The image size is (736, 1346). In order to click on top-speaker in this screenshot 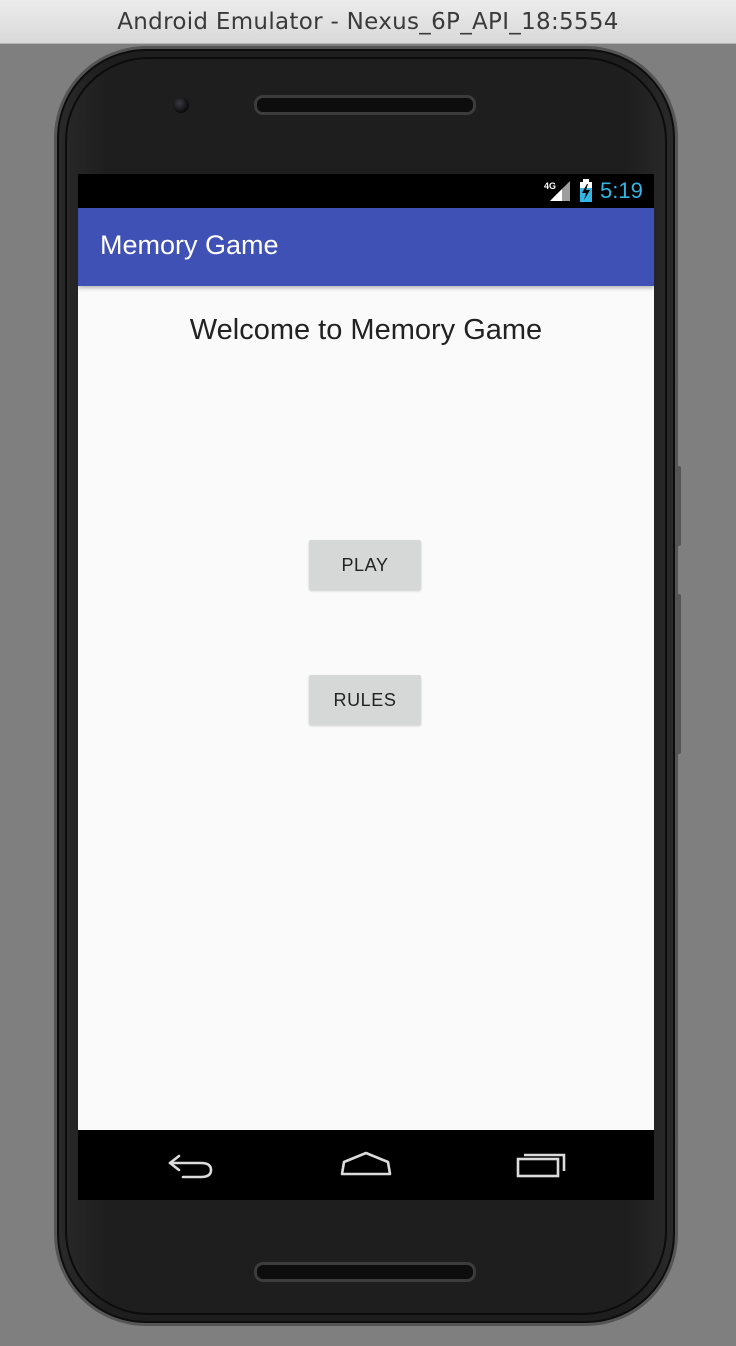, I will do `click(365, 105)`.